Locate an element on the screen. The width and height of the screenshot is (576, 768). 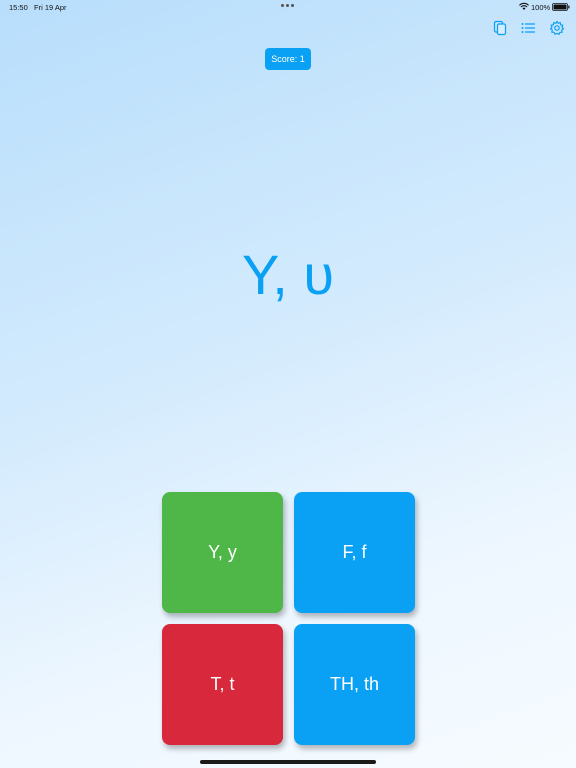
gear-icon is located at coordinates (557, 28).